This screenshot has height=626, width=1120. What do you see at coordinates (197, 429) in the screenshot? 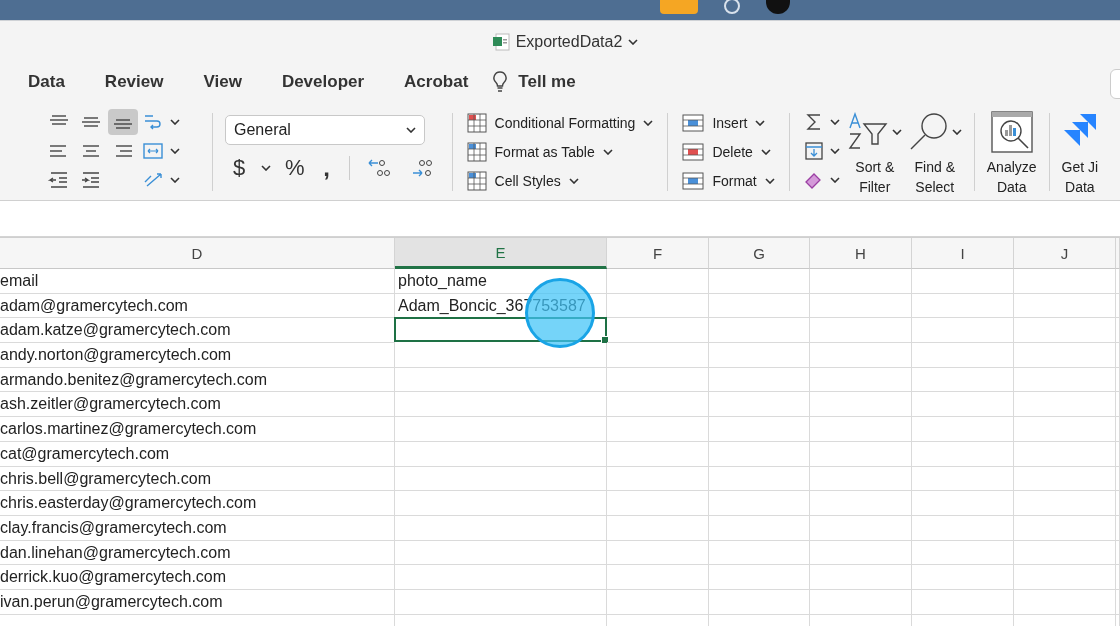
I see `table-cell: carlos.martinez@gramercytech.com` at bounding box center [197, 429].